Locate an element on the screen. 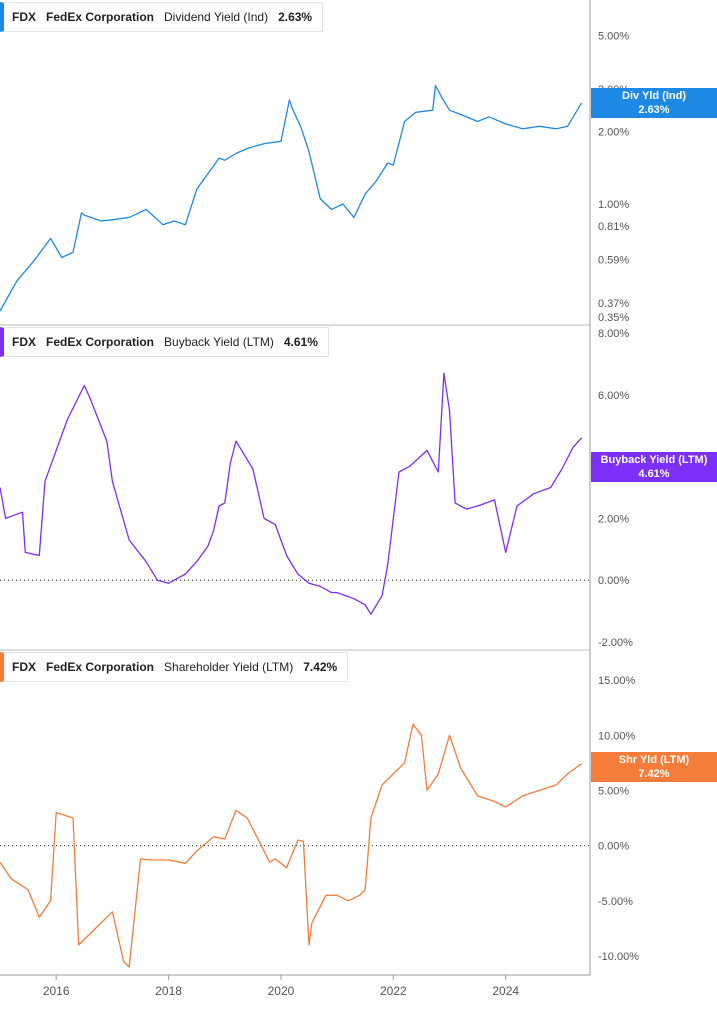 This screenshot has height=1010, width=717. x-tick-label: 2022 is located at coordinates (393, 991).